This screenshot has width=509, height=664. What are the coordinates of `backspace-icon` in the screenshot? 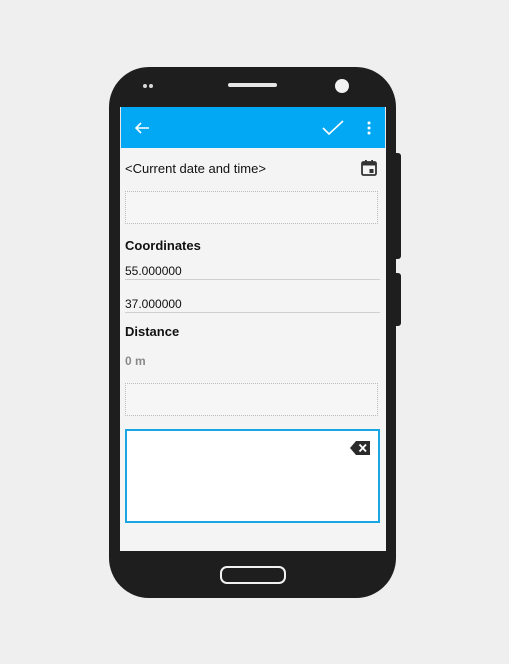 It's located at (360, 448).